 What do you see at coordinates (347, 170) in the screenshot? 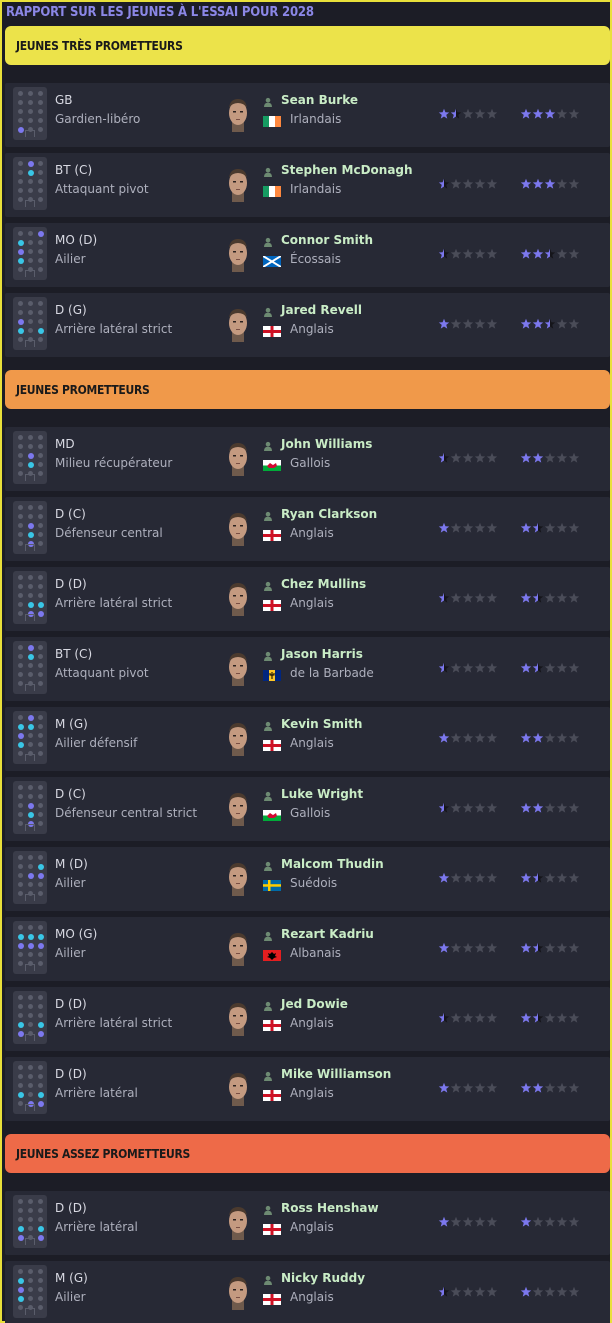
I see `player-name-link: Stephen McDonagh` at bounding box center [347, 170].